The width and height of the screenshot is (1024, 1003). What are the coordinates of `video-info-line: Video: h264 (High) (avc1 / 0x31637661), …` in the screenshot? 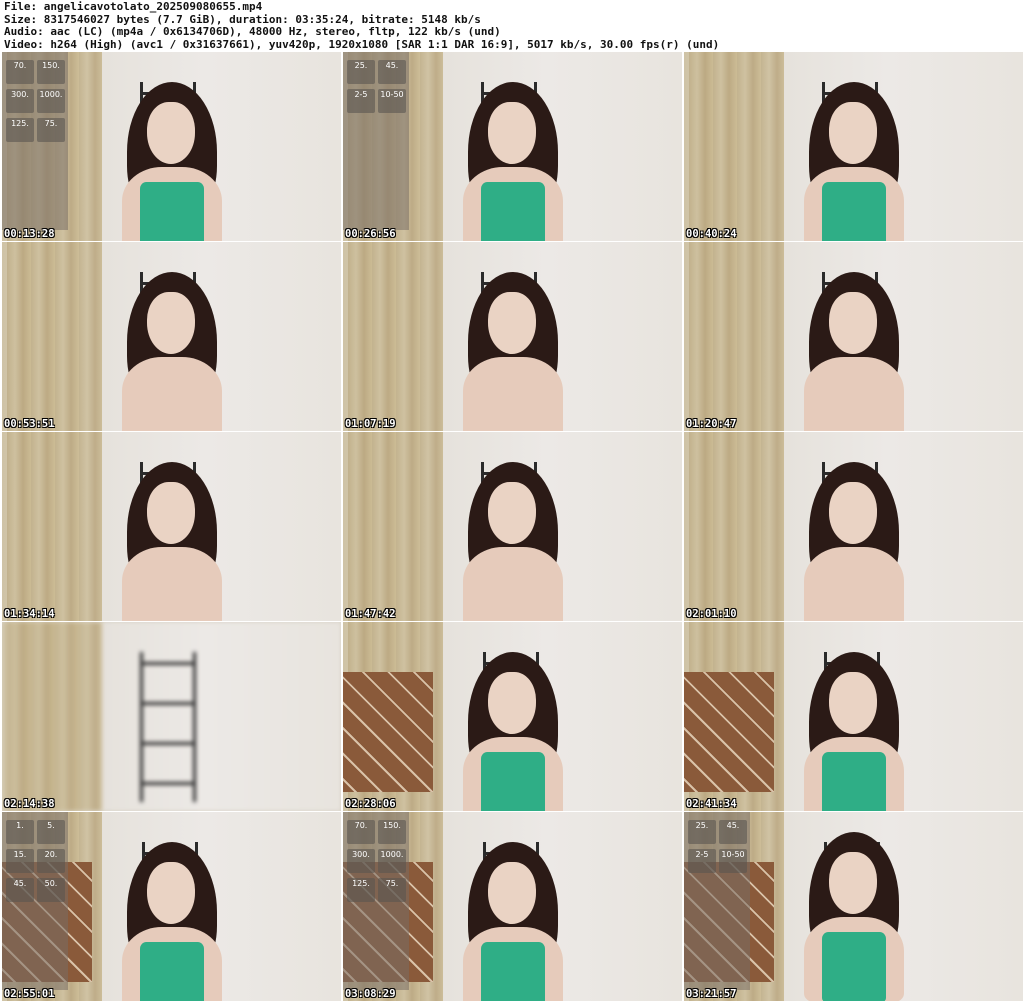 It's located at (362, 44).